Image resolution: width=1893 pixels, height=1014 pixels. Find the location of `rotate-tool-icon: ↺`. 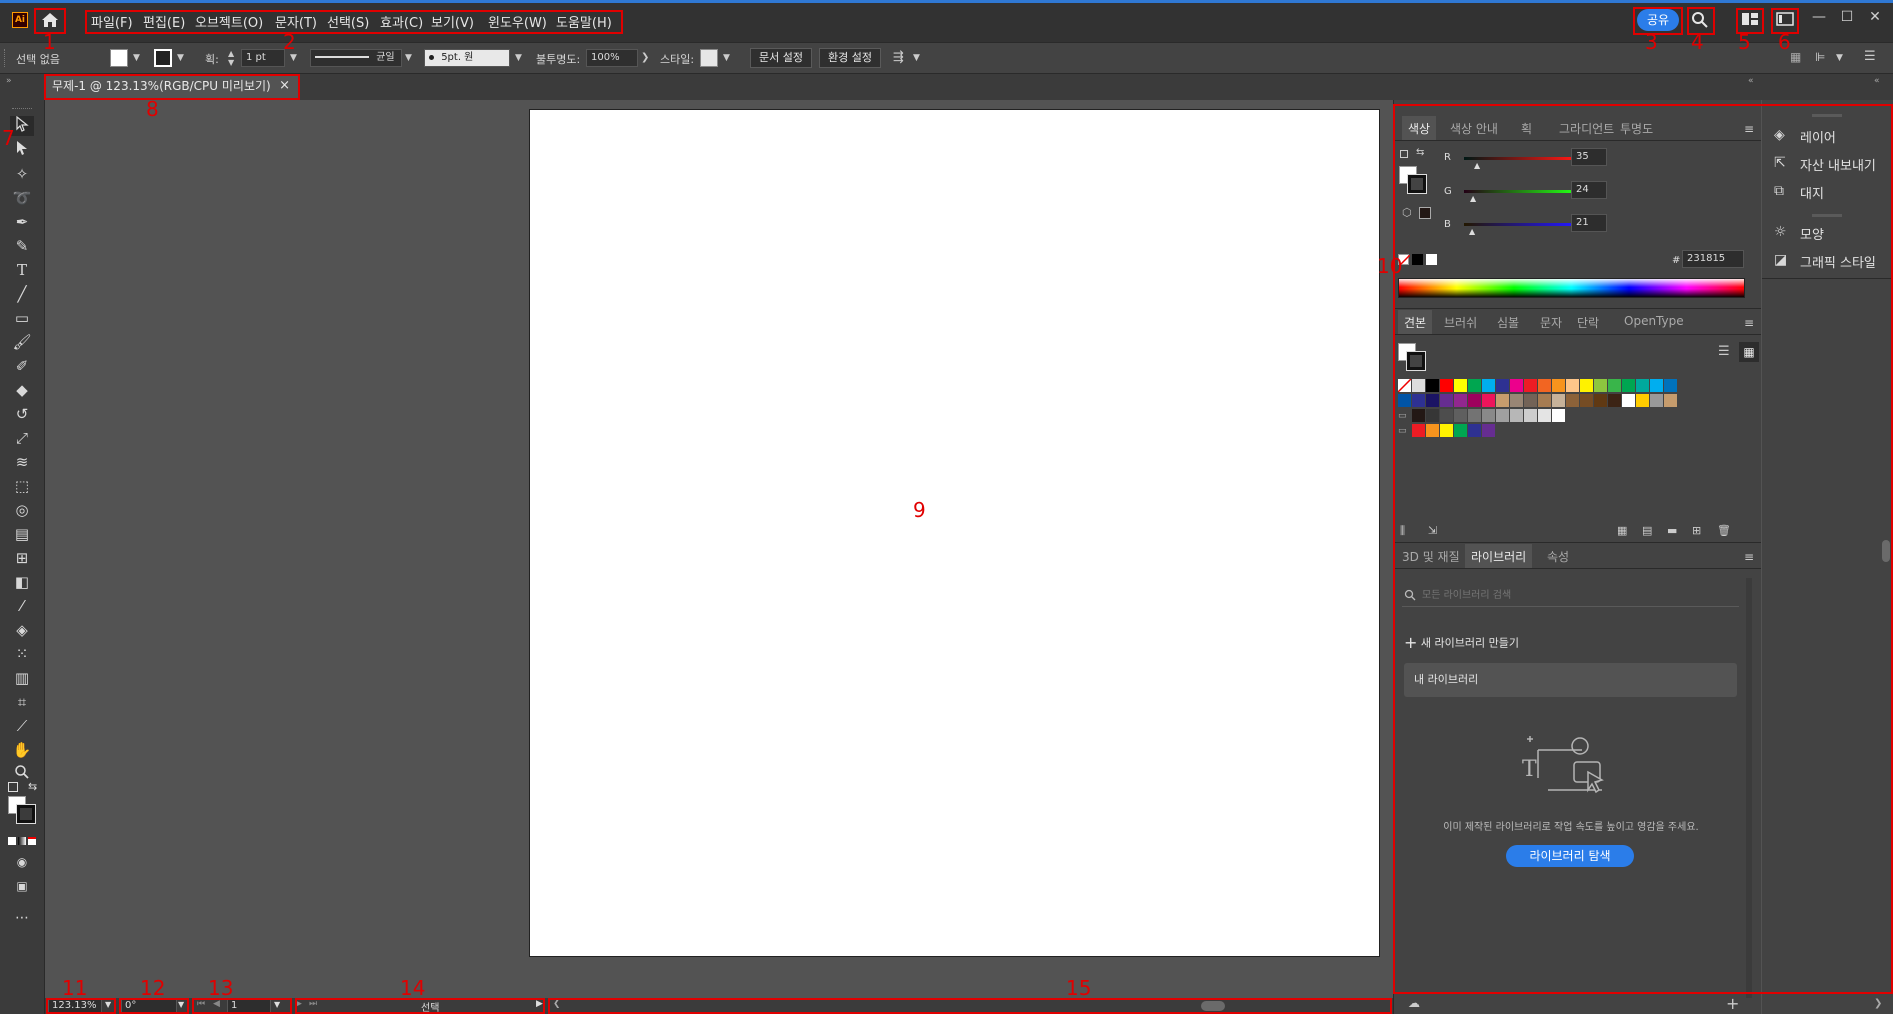

rotate-tool-icon: ↺ is located at coordinates (22, 414).